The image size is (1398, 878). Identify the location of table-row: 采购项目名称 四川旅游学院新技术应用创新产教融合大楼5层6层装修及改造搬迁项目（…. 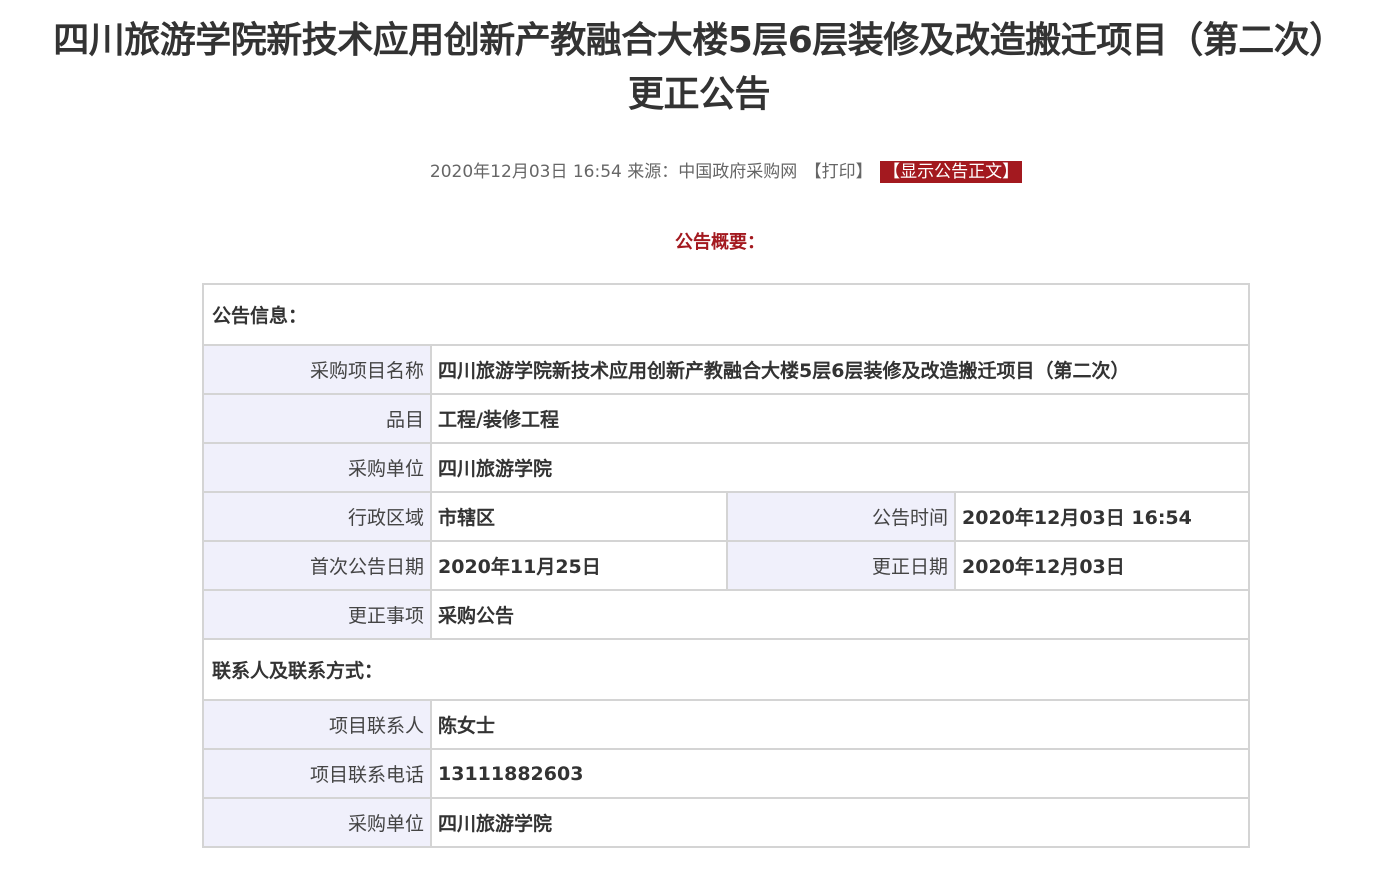
(726, 369).